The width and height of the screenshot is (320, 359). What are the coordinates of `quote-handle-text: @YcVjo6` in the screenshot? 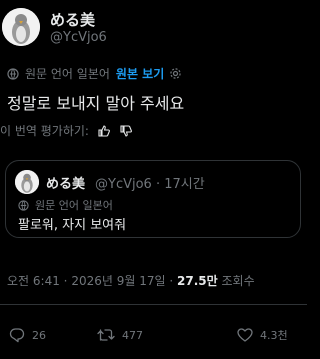 It's located at (123, 184).